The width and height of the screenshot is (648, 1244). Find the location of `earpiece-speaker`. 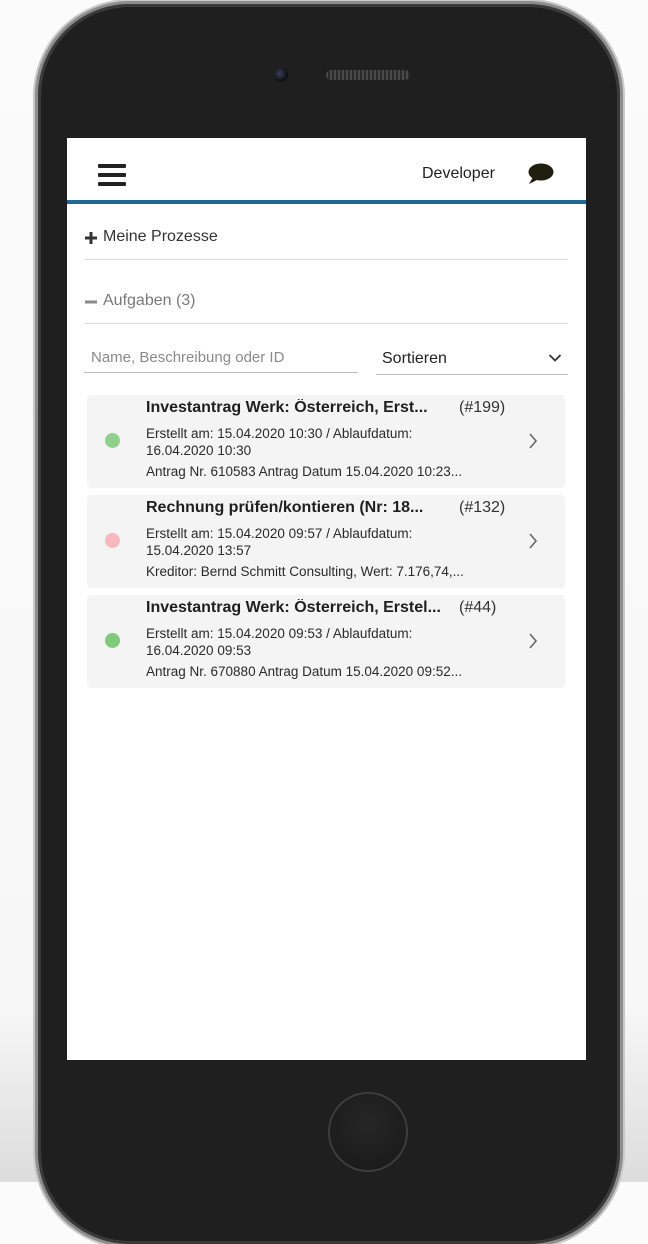

earpiece-speaker is located at coordinates (368, 75).